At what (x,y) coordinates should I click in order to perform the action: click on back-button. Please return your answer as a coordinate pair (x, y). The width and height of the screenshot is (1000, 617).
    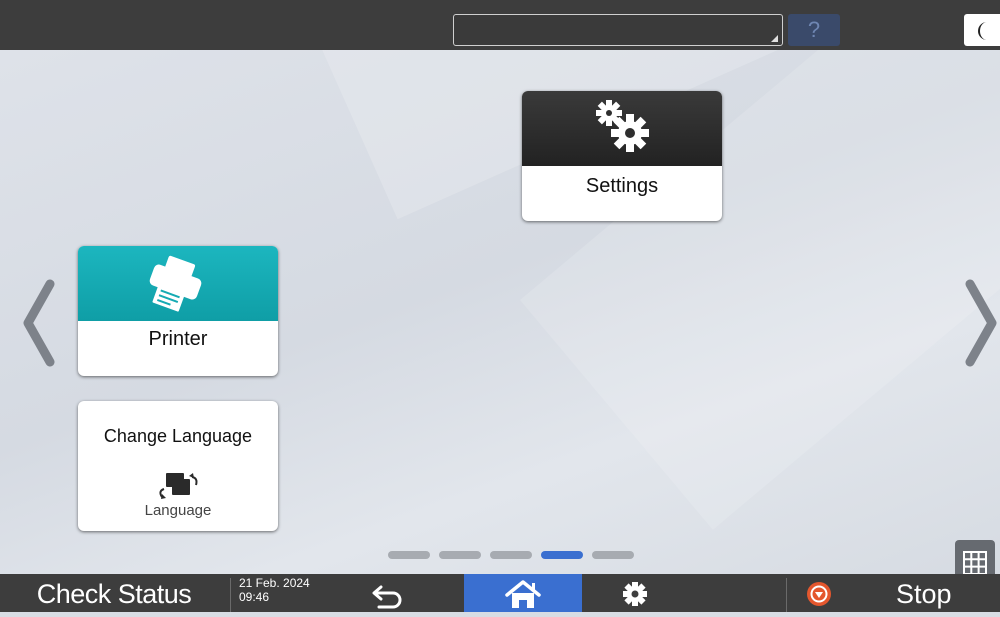
    Looking at the image, I should click on (395, 593).